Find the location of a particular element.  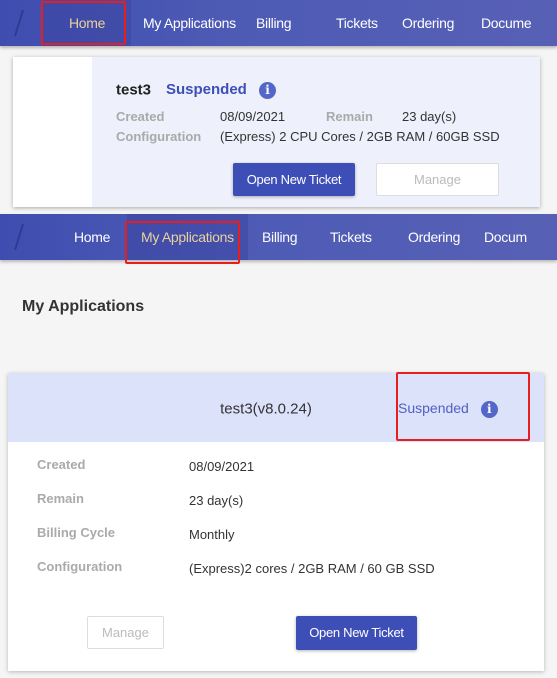

status-badge: Suspended i is located at coordinates (221, 90).